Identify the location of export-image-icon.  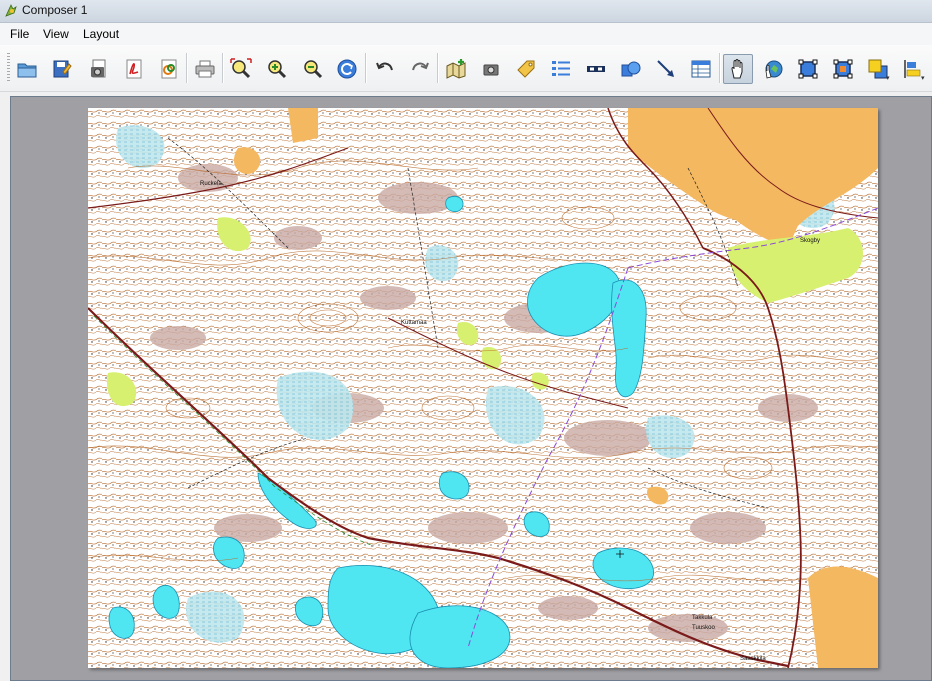
(98, 68).